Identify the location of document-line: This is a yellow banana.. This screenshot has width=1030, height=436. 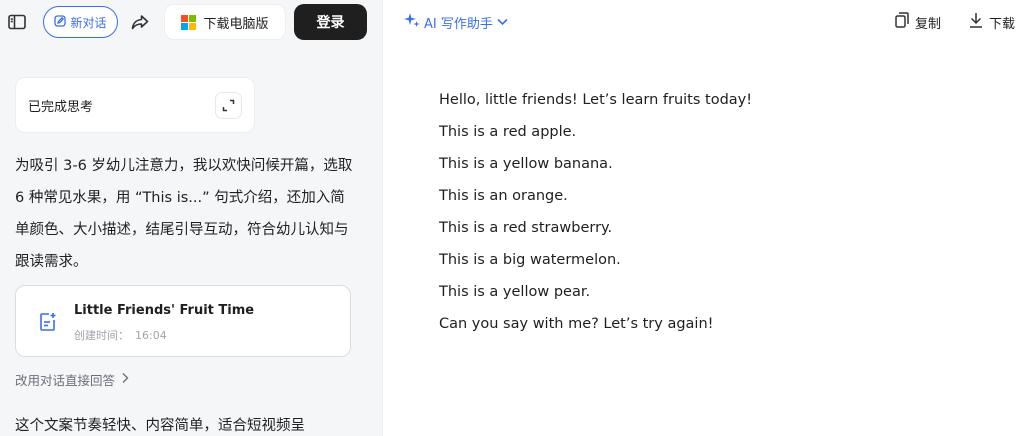
(526, 164).